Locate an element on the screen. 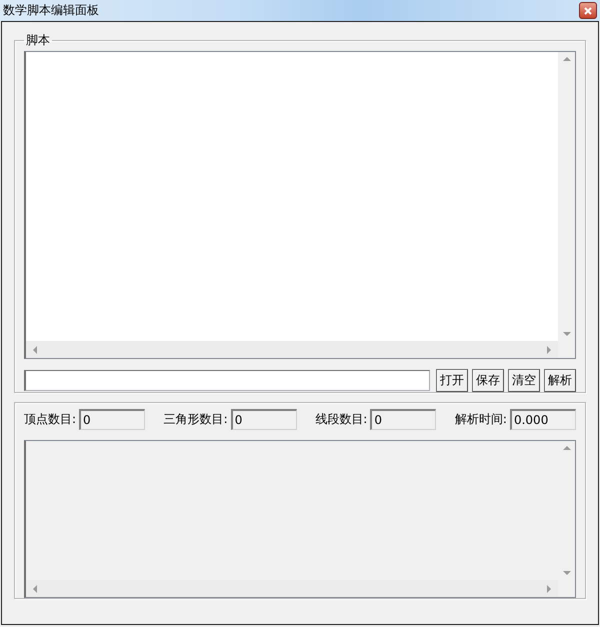  close-icon is located at coordinates (588, 10).